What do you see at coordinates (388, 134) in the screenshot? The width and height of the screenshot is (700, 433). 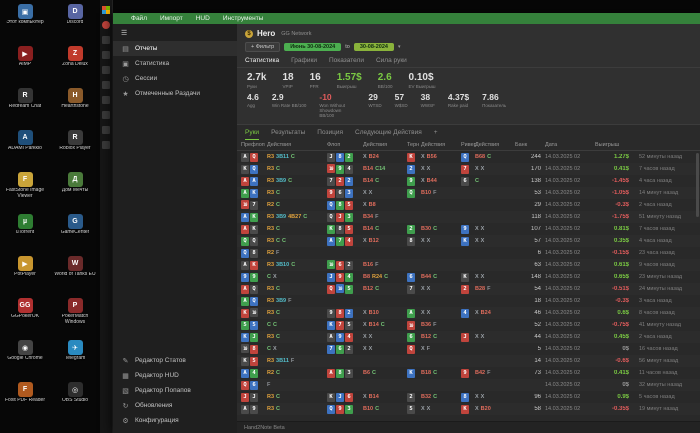 I see `report-tab: Следующие Действия` at bounding box center [388, 134].